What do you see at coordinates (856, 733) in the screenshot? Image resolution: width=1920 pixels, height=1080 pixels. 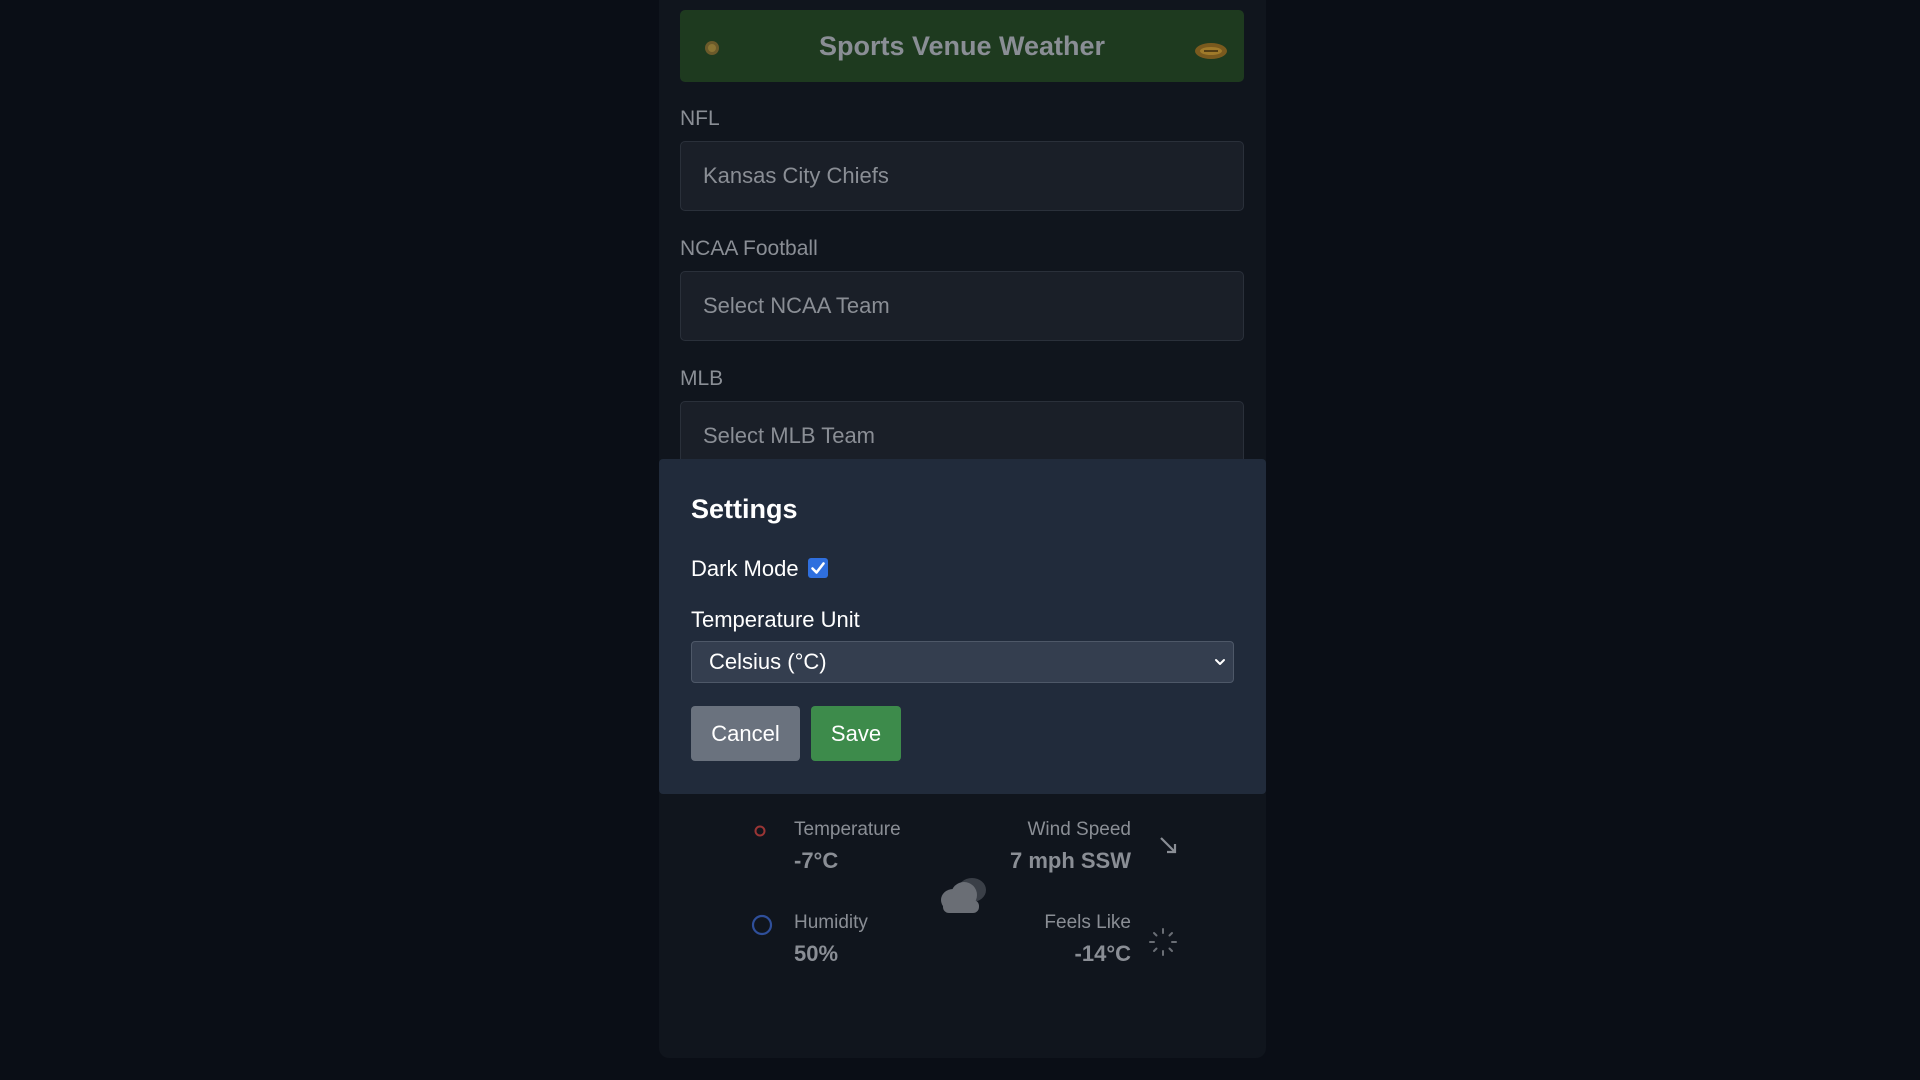 I see `save-button: Save` at bounding box center [856, 733].